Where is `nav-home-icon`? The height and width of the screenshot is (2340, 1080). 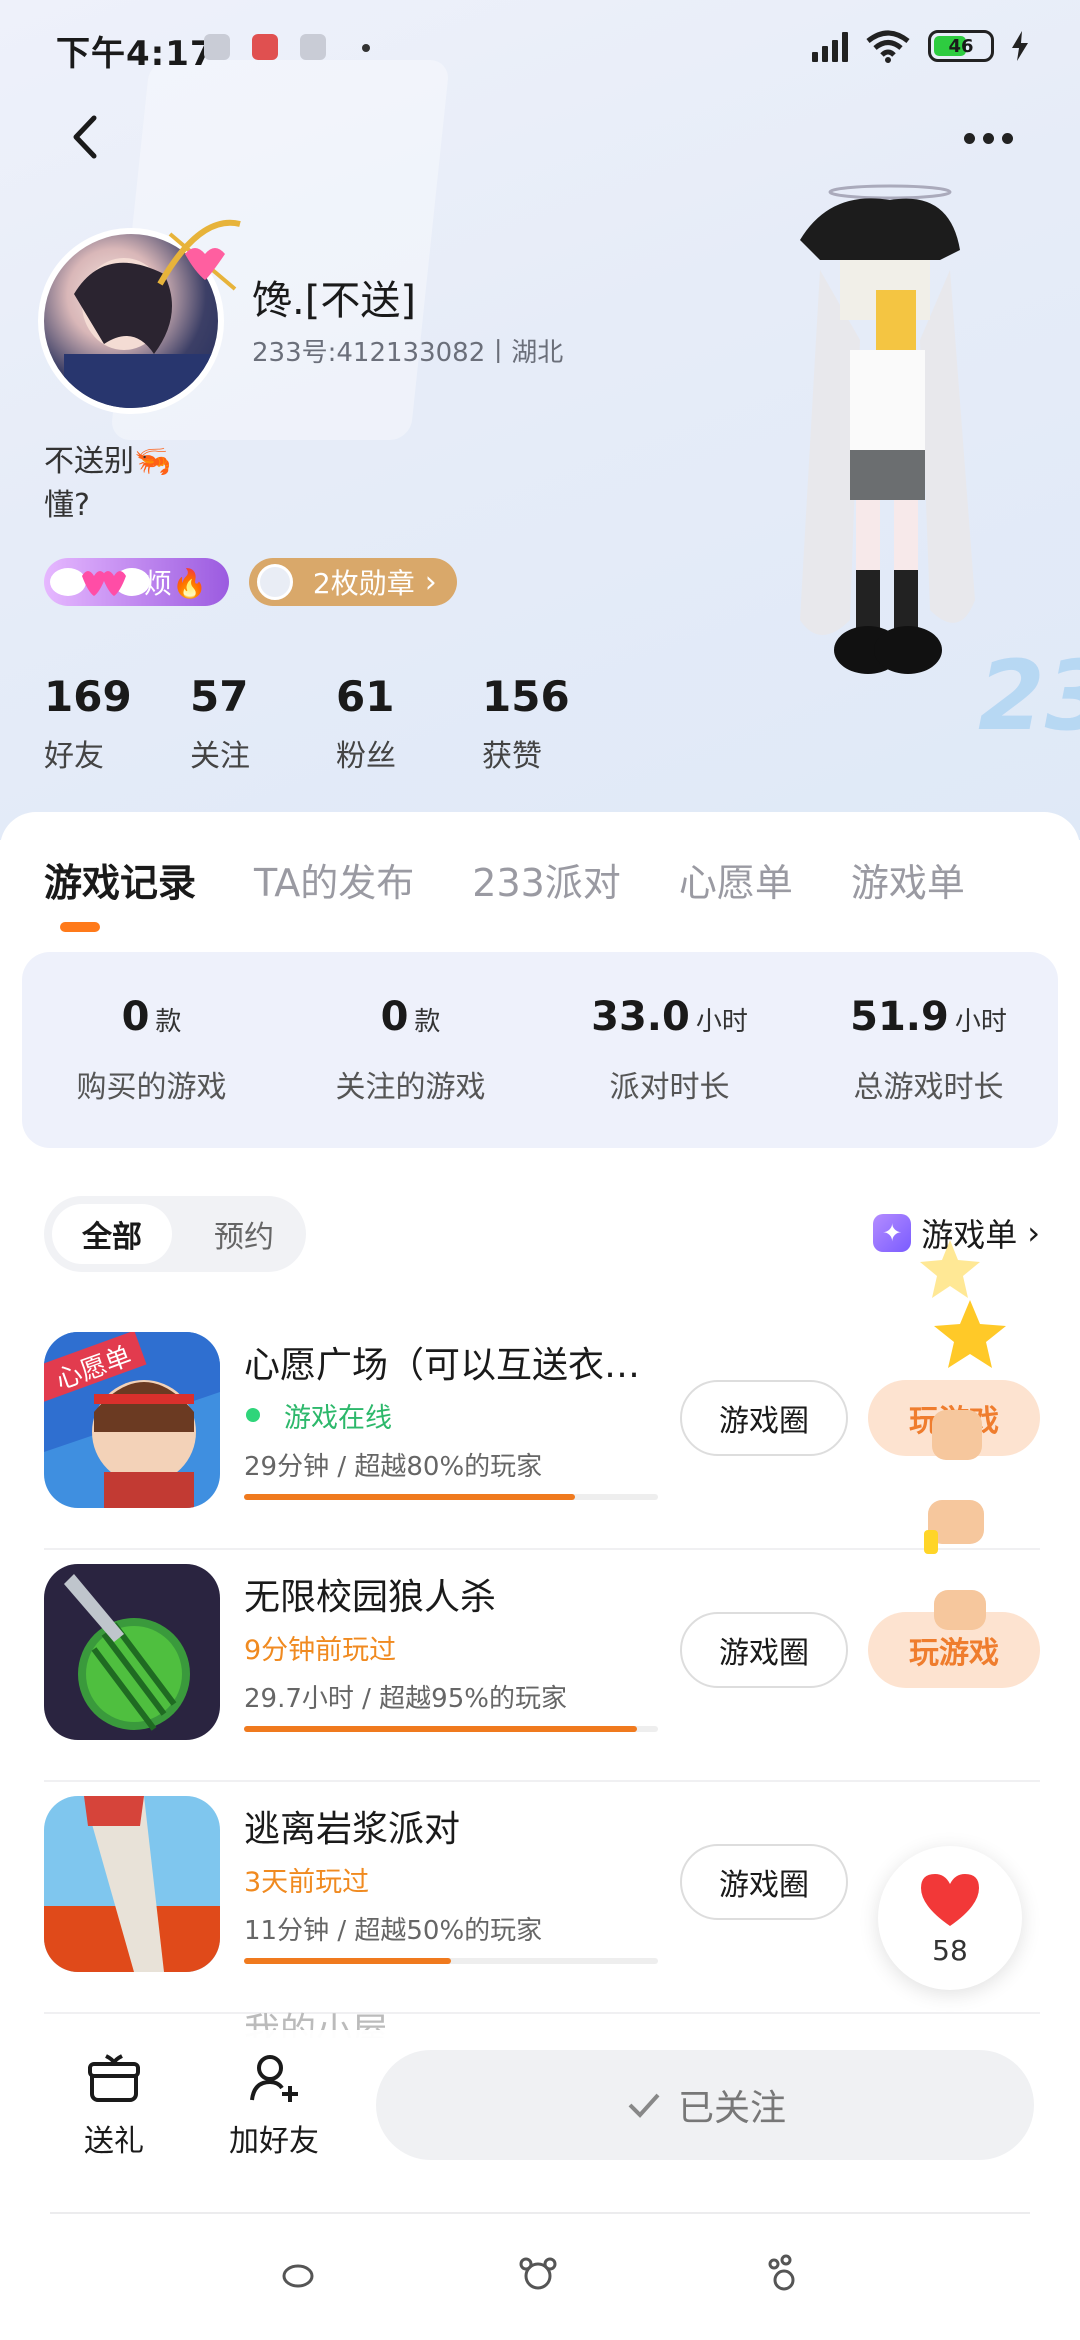 nav-home-icon is located at coordinates (538, 2274).